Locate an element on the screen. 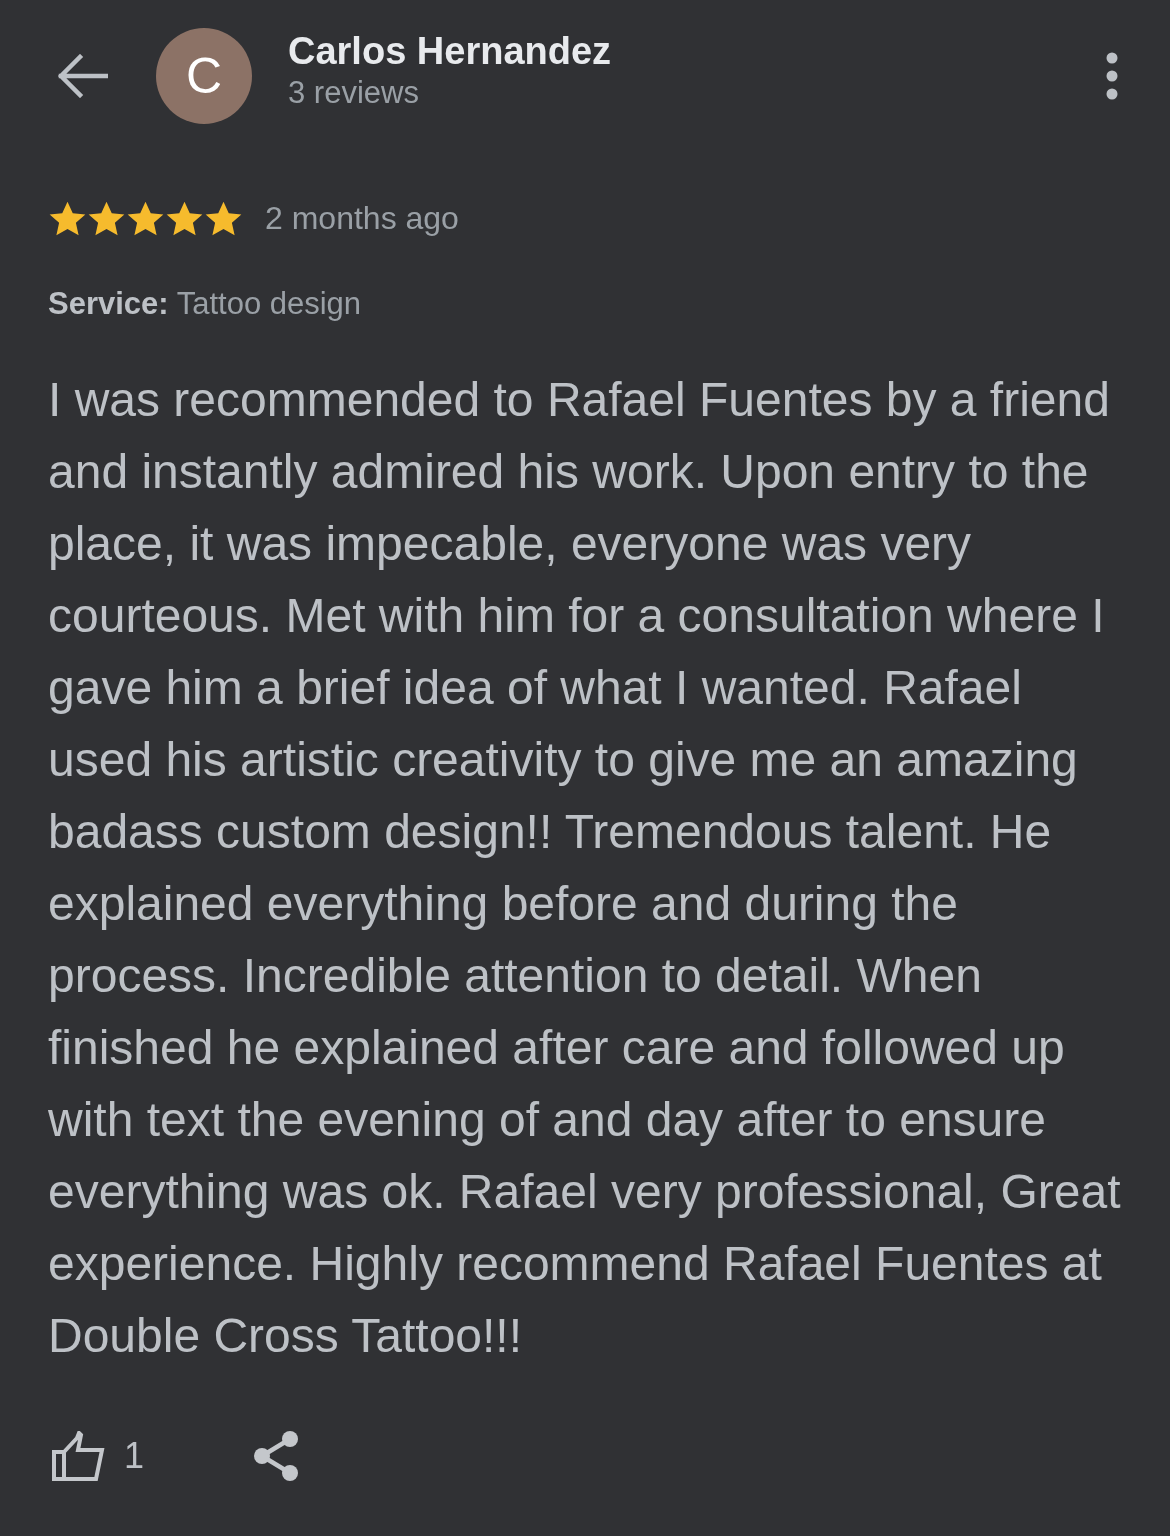 The height and width of the screenshot is (1536, 1170). arrow-left-icon is located at coordinates (82, 76).